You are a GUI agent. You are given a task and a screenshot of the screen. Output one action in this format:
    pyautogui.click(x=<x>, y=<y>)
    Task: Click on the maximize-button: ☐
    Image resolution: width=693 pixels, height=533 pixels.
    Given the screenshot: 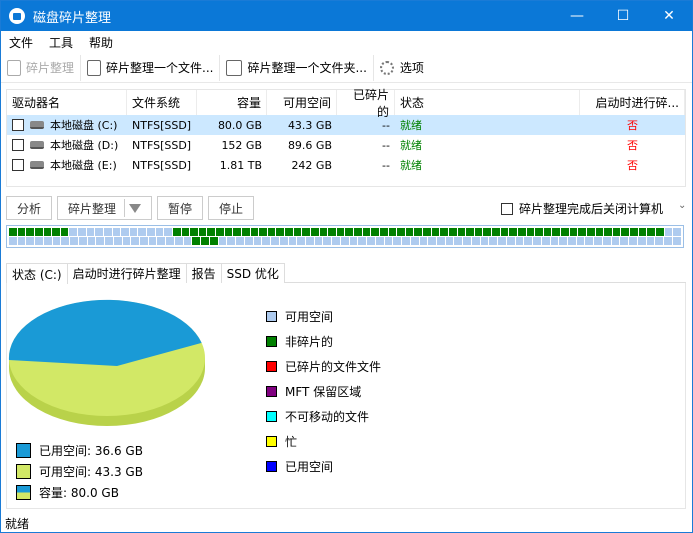 What is the action you would take?
    pyautogui.click(x=623, y=16)
    